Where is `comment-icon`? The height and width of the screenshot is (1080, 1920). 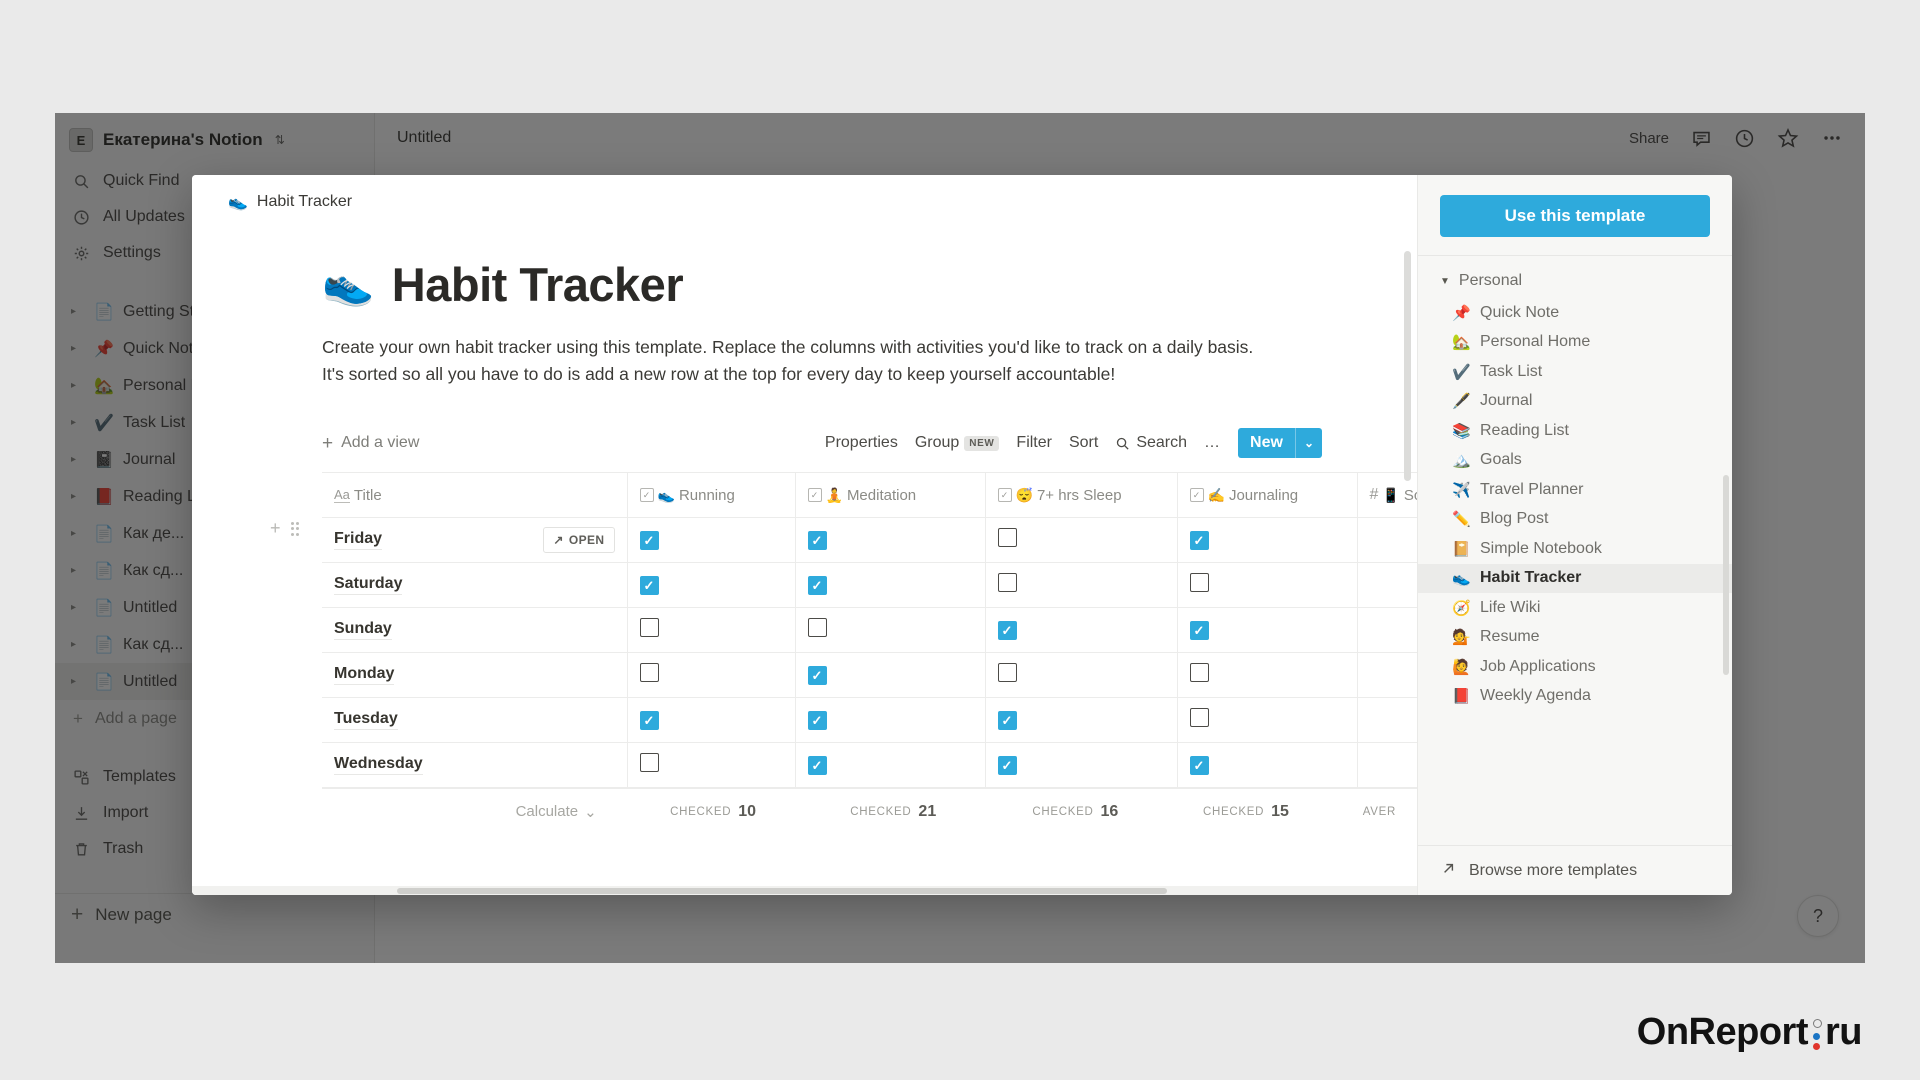 comment-icon is located at coordinates (1701, 138).